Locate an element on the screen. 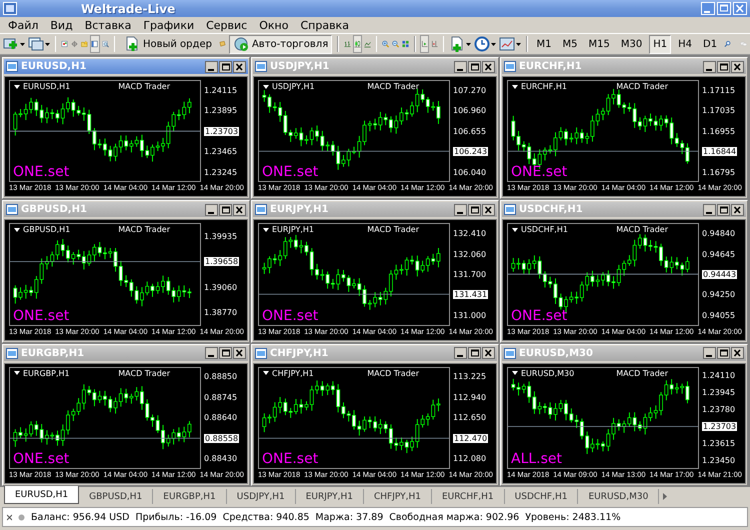 Image resolution: width=750 pixels, height=530 pixels. timeframe-button: H1 is located at coordinates (660, 44).